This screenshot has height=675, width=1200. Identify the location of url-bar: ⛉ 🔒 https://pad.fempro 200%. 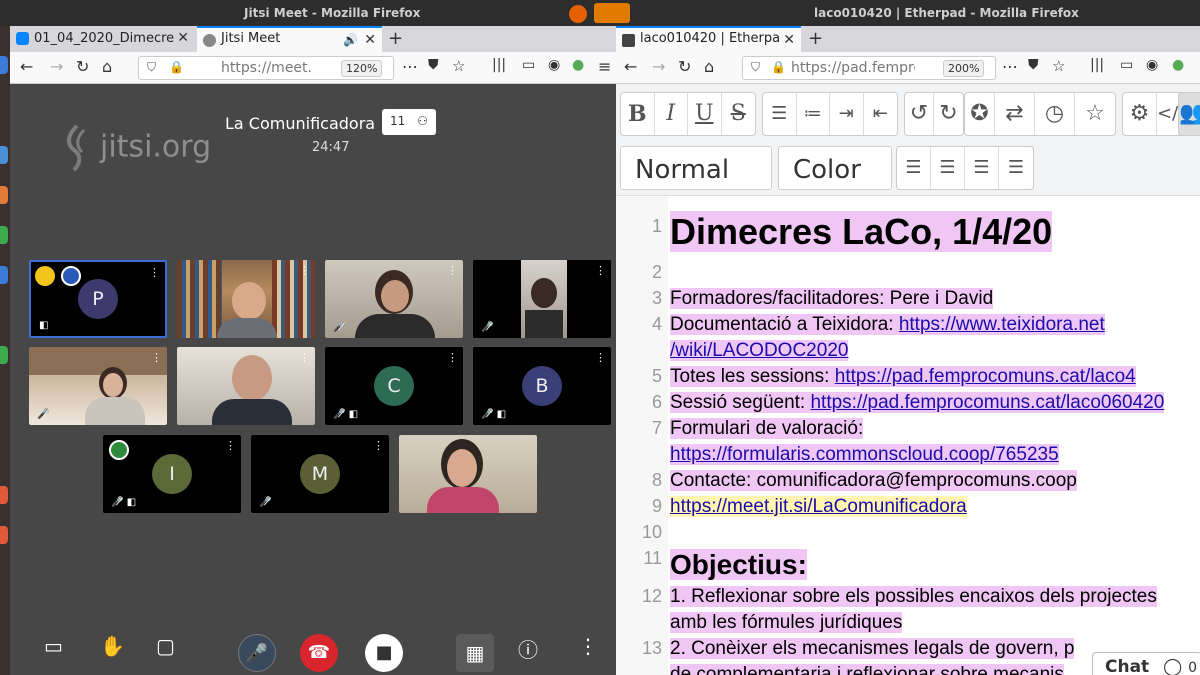
(869, 68).